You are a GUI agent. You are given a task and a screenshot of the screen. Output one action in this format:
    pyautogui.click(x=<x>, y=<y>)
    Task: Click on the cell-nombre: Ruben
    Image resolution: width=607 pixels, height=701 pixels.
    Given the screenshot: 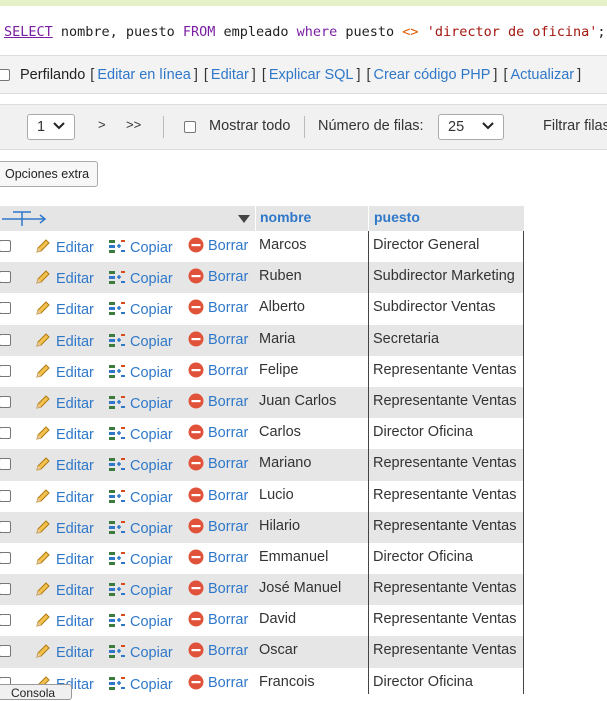 What is the action you would take?
    pyautogui.click(x=280, y=276)
    